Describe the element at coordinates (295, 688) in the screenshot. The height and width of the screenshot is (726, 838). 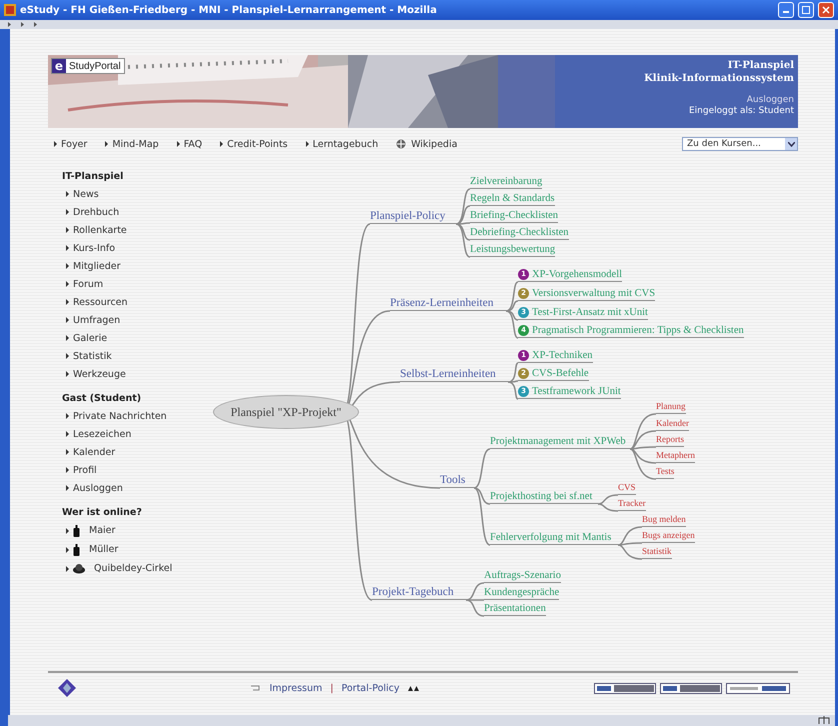
I see `footer-link: Impressum` at that location.